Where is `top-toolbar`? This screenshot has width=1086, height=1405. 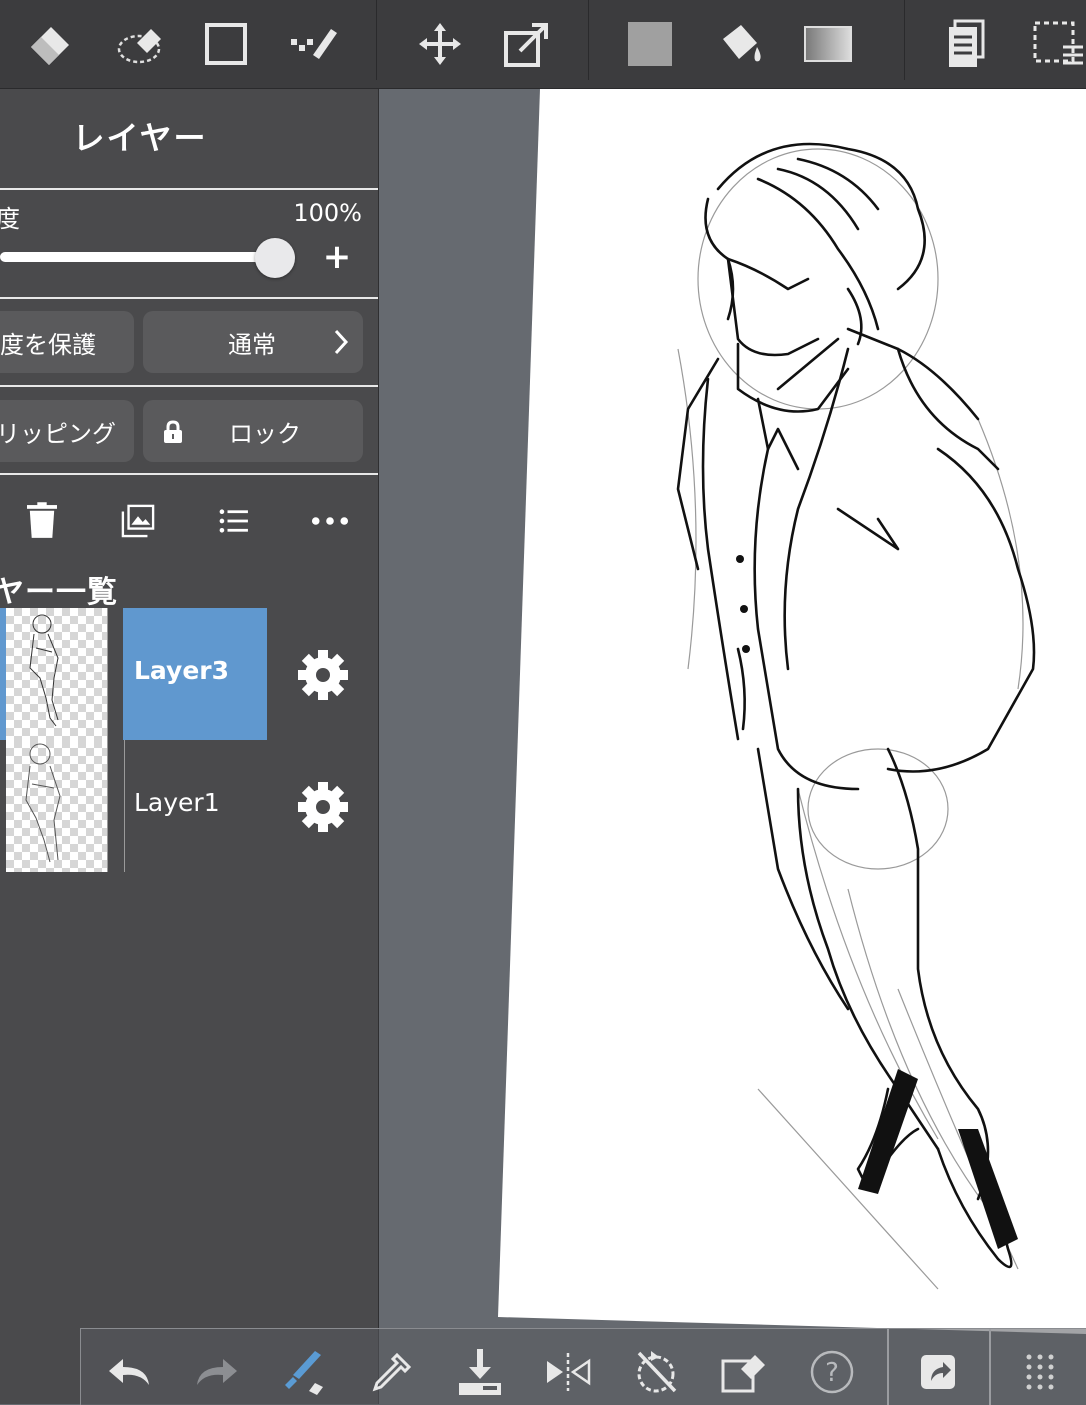 top-toolbar is located at coordinates (543, 44).